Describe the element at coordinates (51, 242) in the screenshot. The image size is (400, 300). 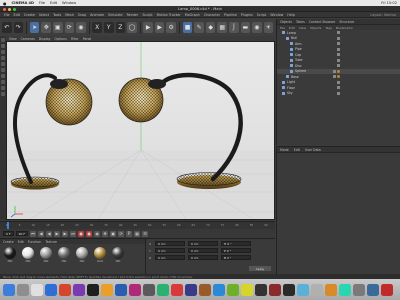
I see `material-menu-texture: Texture` at that location.